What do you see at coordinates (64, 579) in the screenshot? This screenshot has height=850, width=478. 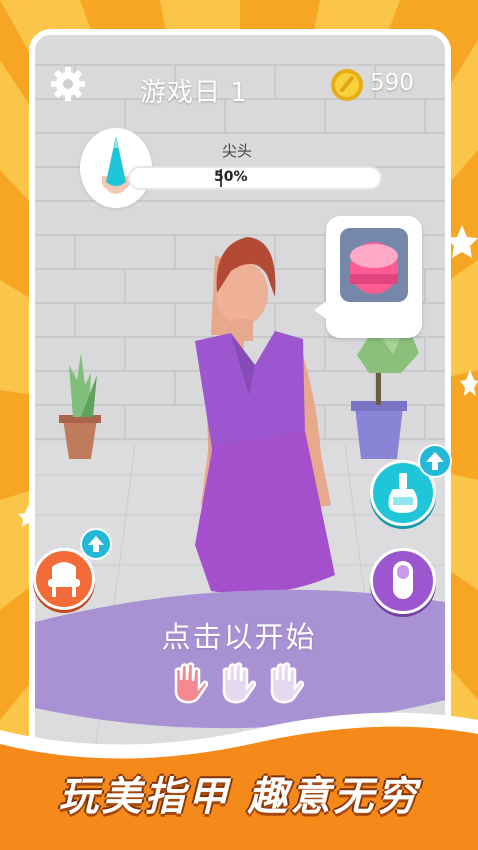 I see `chair-icon` at bounding box center [64, 579].